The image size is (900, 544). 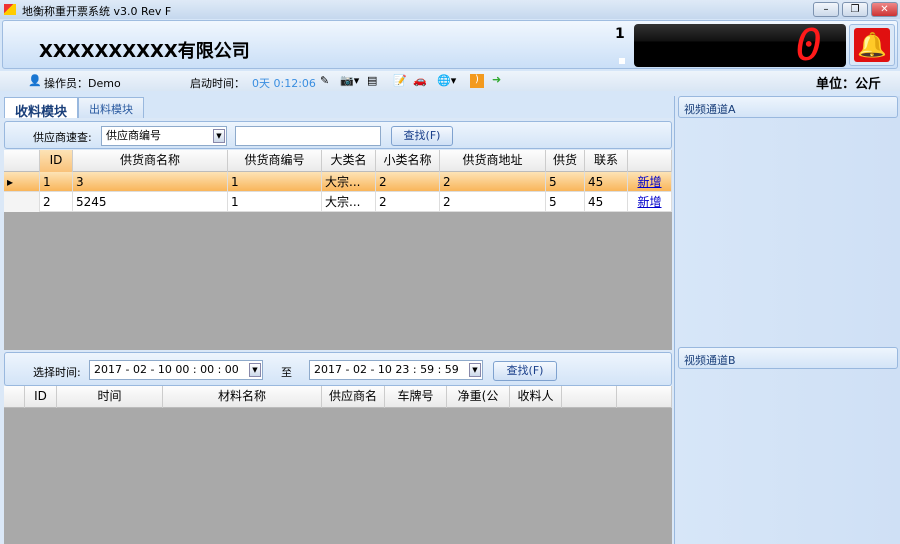 I want to click on start-time-picker: 2017 - 02 - 10 00 : 00 : 00 ▼, so click(x=176, y=370).